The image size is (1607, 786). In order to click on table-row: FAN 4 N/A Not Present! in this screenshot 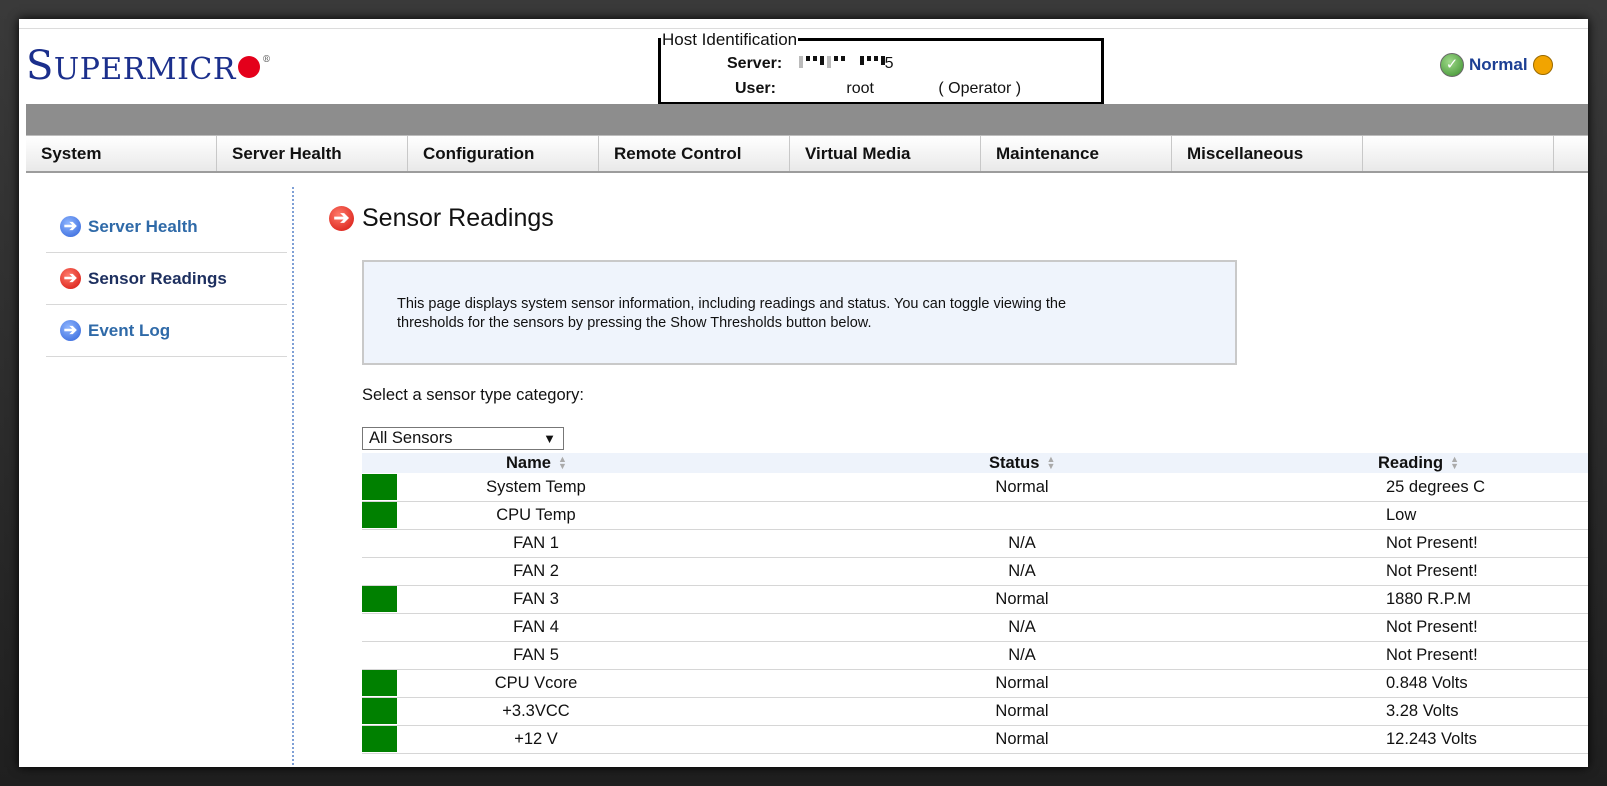, I will do `click(975, 628)`.